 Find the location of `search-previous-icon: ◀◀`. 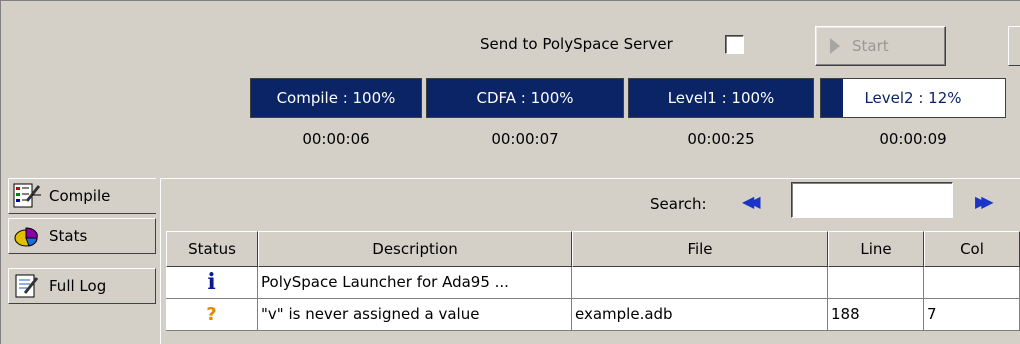

search-previous-icon: ◀◀ is located at coordinates (757, 202).